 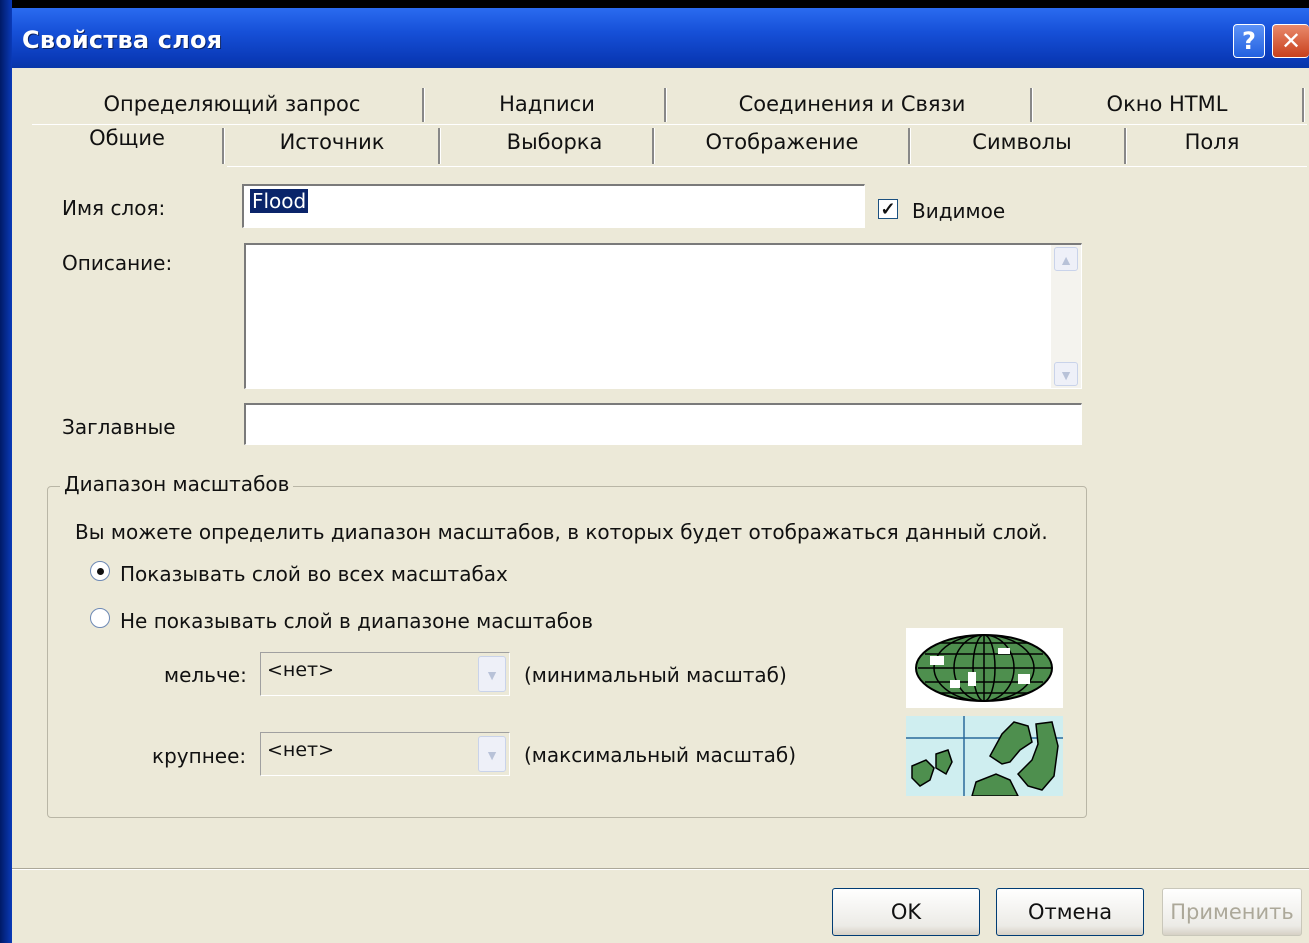 What do you see at coordinates (984, 756) in the screenshot?
I see `europe-map-icon` at bounding box center [984, 756].